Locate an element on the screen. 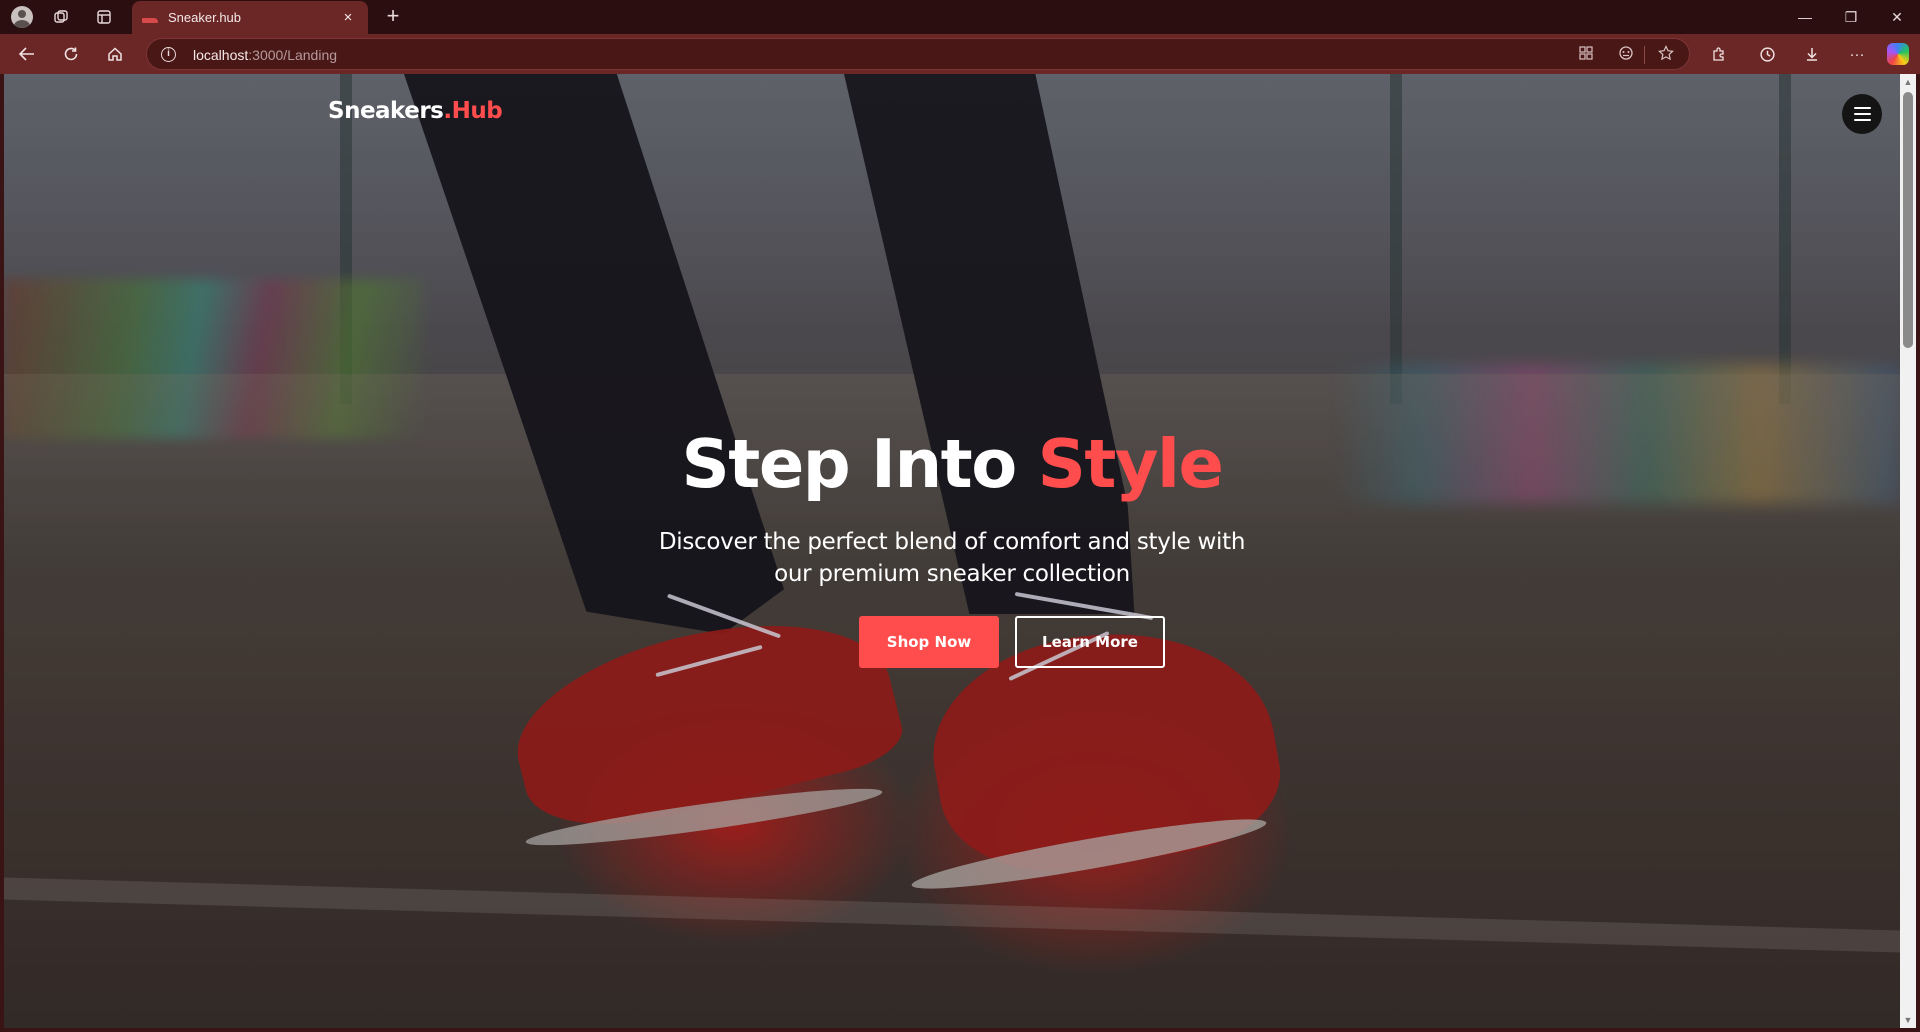 This screenshot has width=1920, height=1032. scroll-up-arrow-icon: ▲ is located at coordinates (1908, 82).